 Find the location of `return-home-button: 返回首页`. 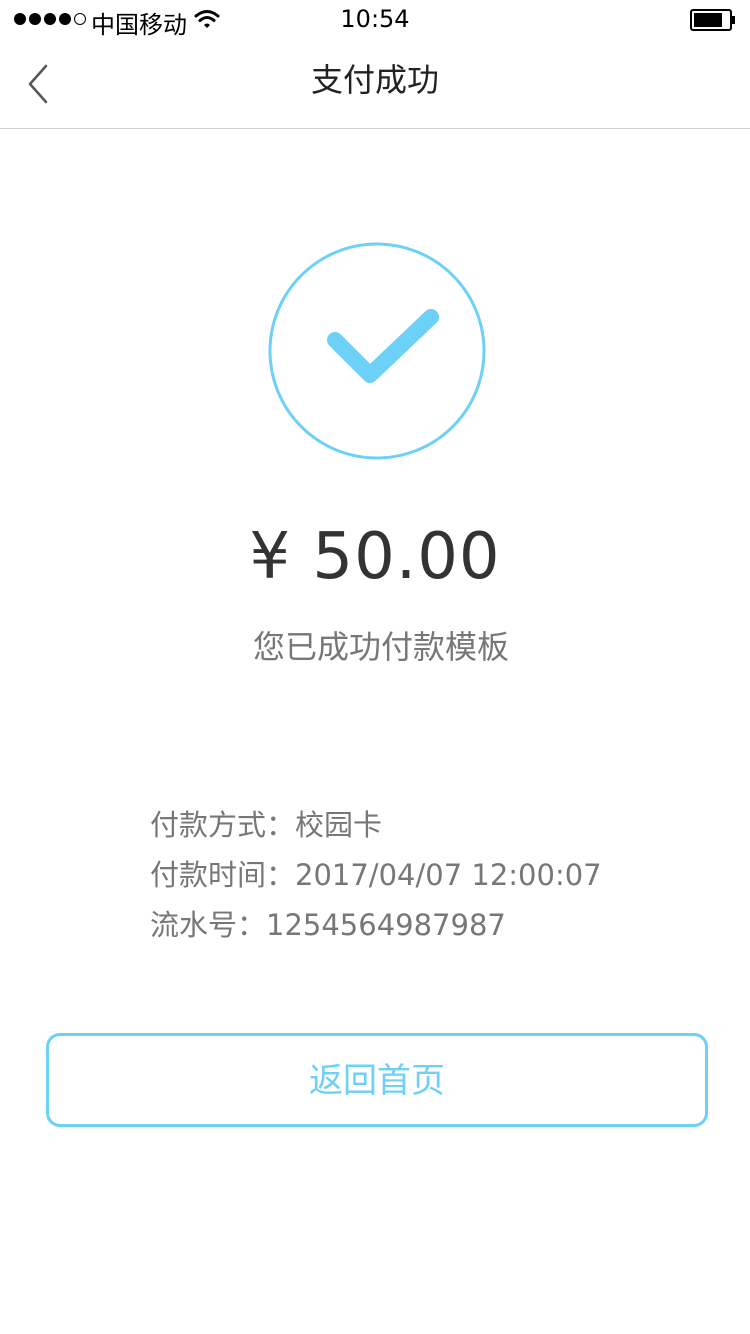

return-home-button: 返回首页 is located at coordinates (377, 1080).